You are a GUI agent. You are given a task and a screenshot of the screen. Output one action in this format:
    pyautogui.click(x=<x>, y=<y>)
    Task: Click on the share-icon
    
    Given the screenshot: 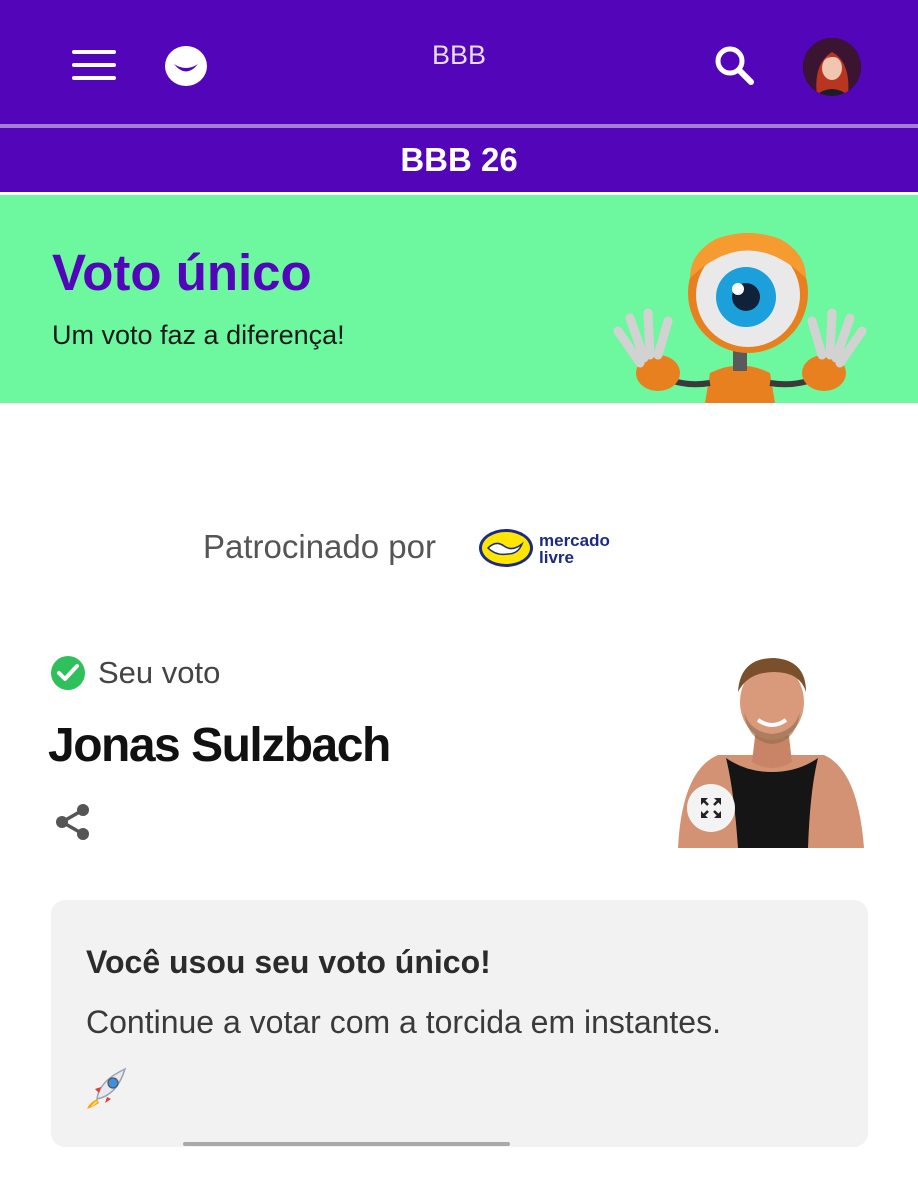 What is the action you would take?
    pyautogui.click(x=73, y=822)
    